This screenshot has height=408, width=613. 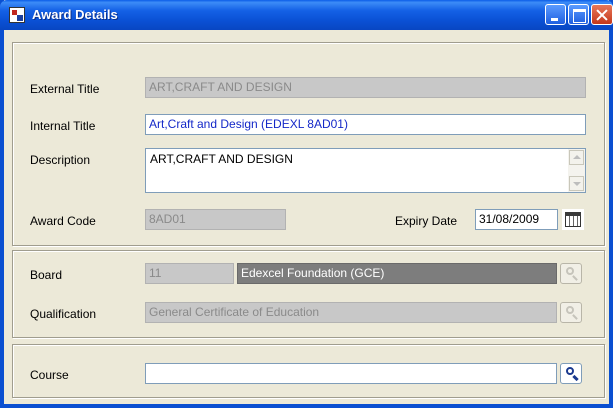 What do you see at coordinates (306, 15) in the screenshot?
I see `title-bar: Award Details` at bounding box center [306, 15].